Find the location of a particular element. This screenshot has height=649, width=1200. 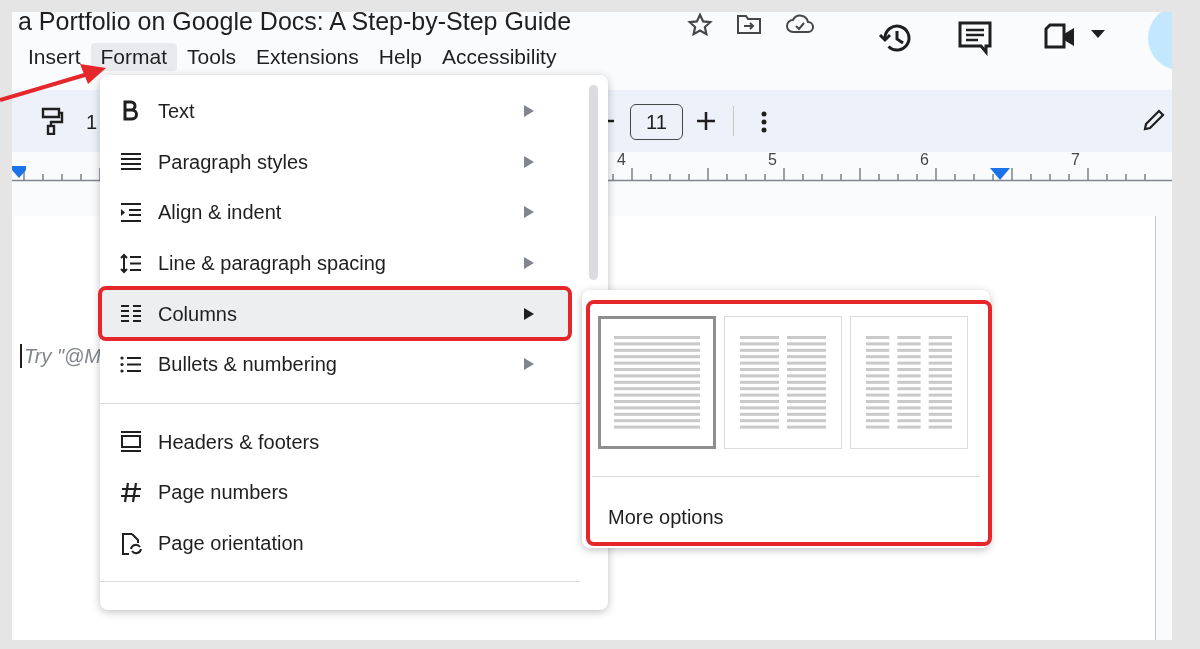

star-icon is located at coordinates (700, 25).